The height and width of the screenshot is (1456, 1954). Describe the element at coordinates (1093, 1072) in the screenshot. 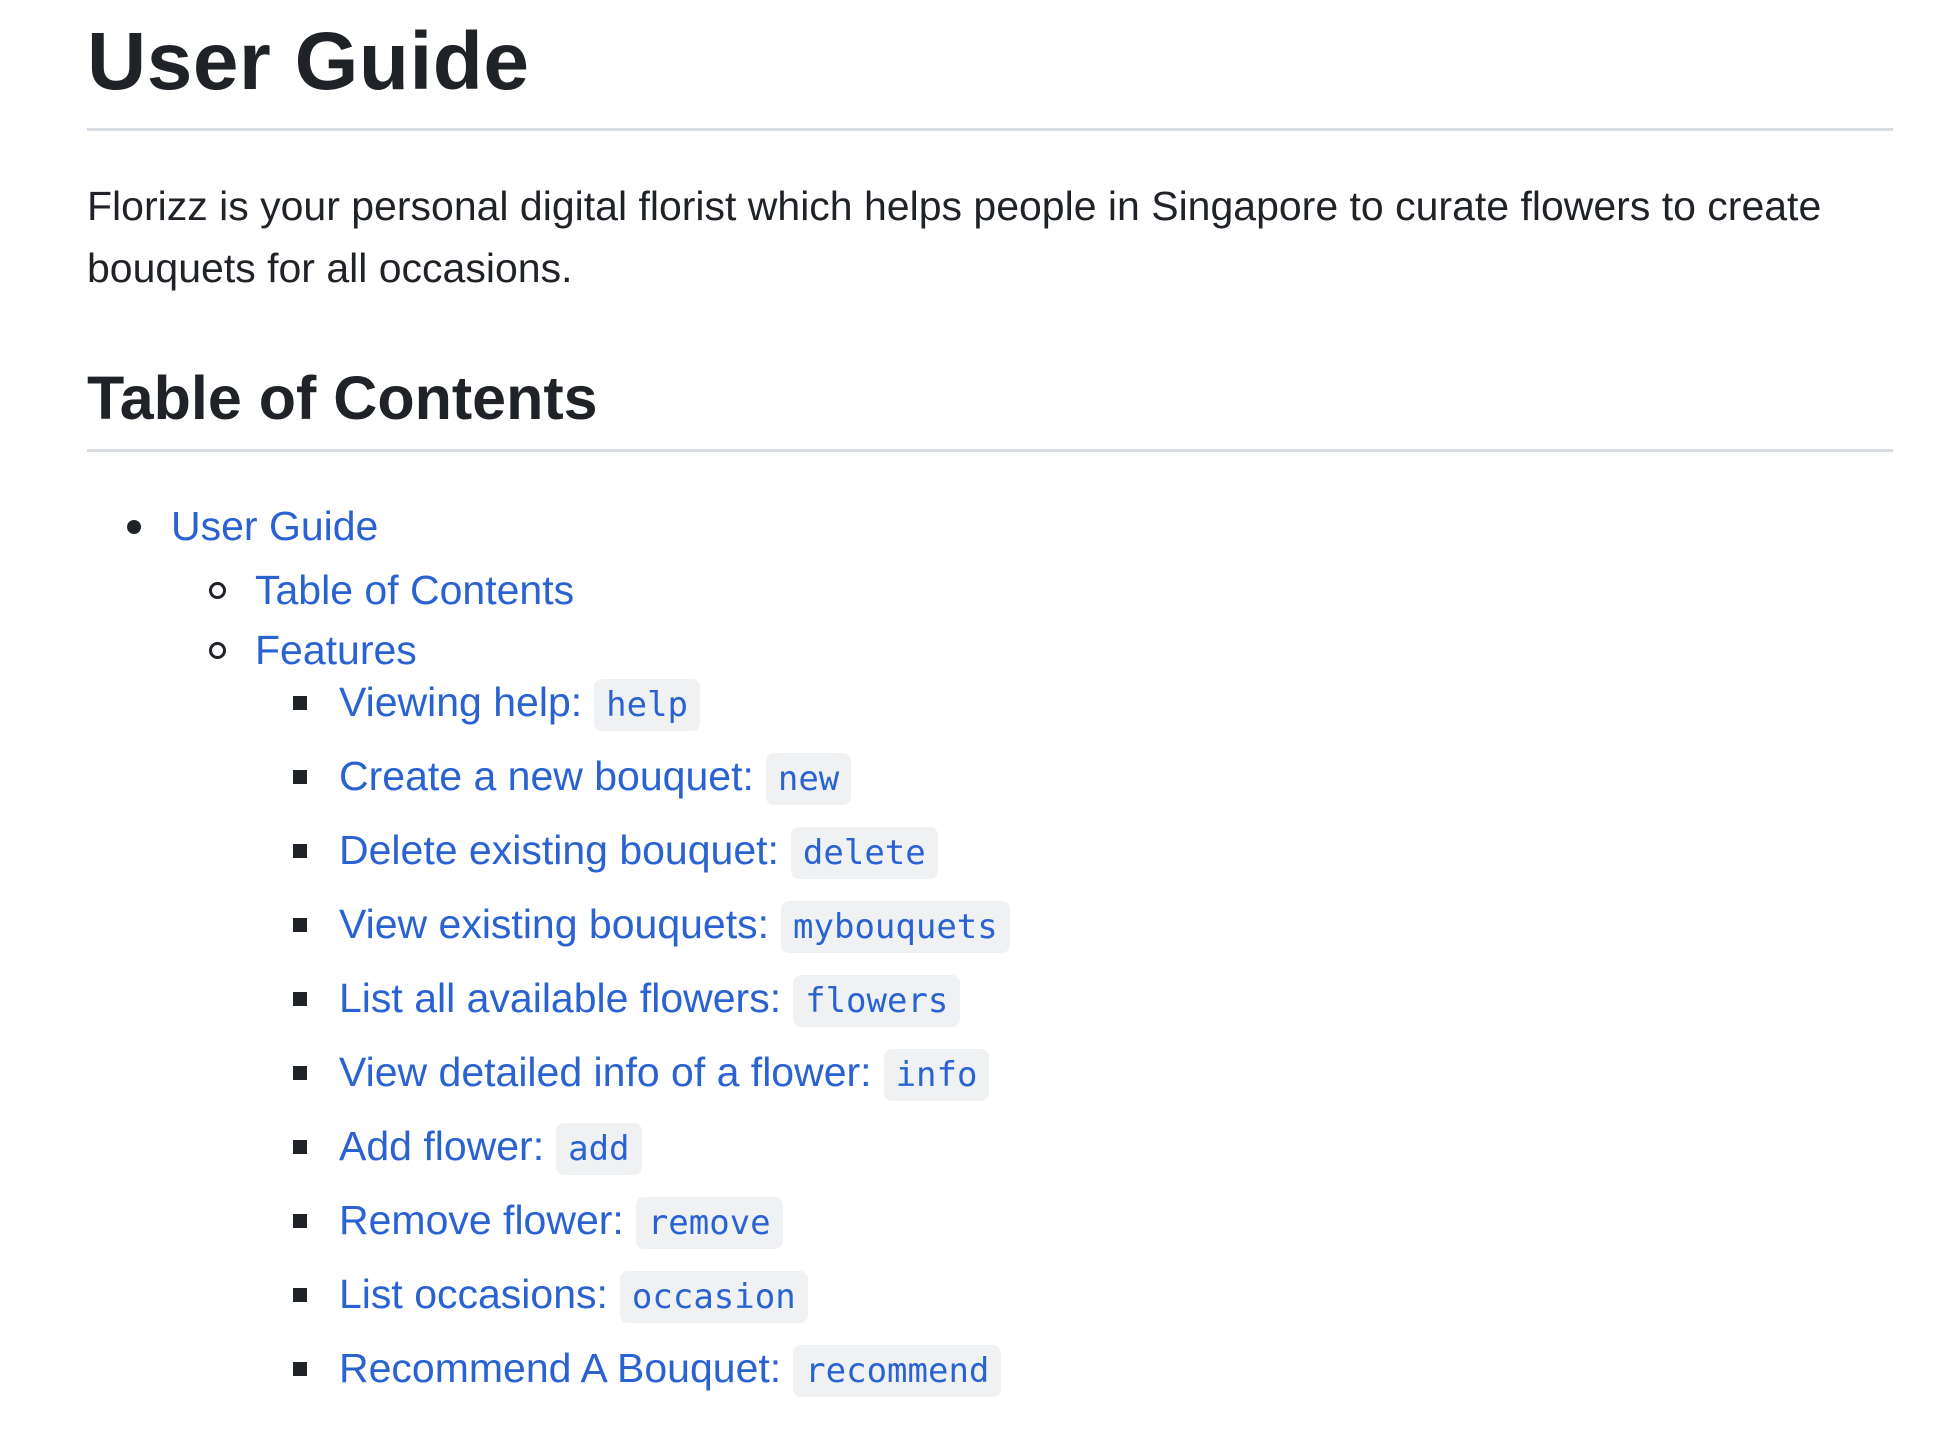

I see `toc-feature-item: View detailed info of a flower: info` at that location.